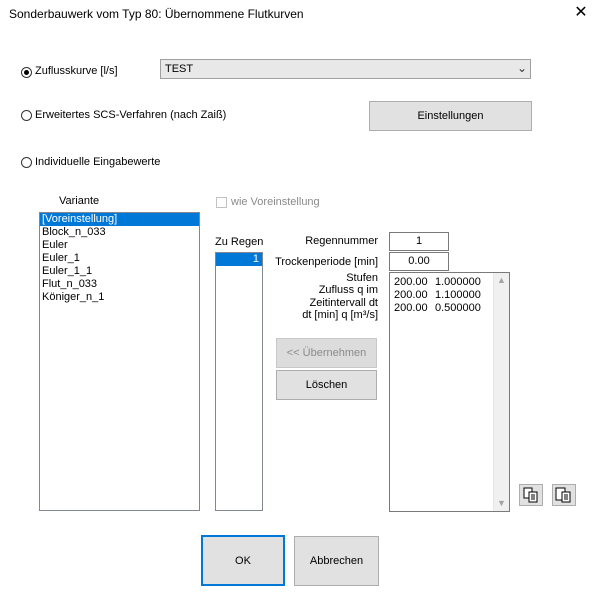 The height and width of the screenshot is (606, 593). Describe the element at coordinates (98, 162) in the screenshot. I see `individuell-label: Individuelle Eingabewerte` at that location.